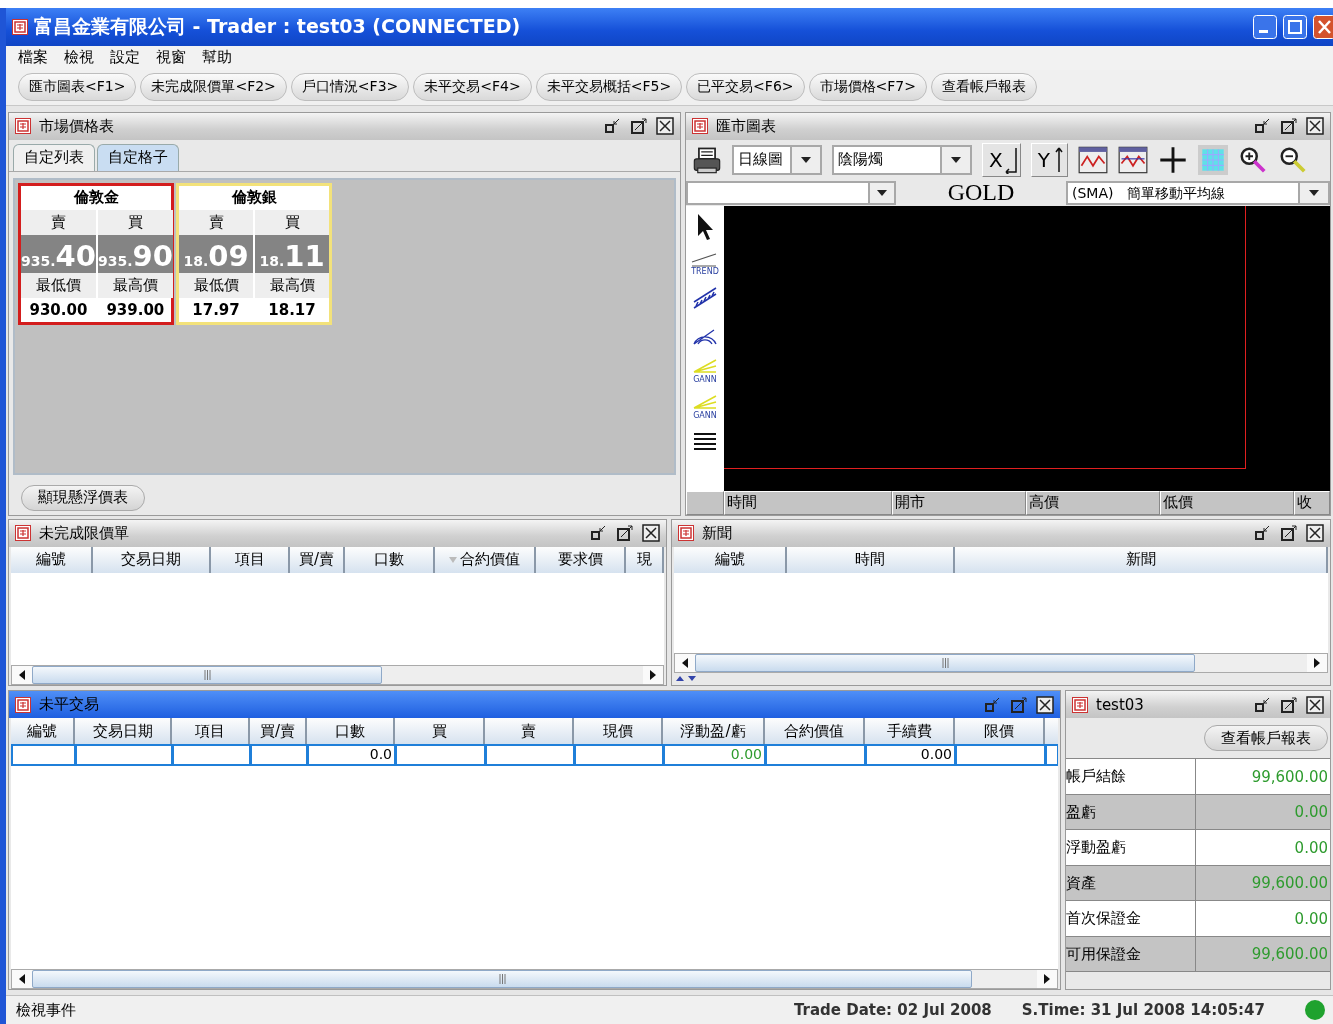 The width and height of the screenshot is (1333, 1024). Describe the element at coordinates (1172, 159) in the screenshot. I see `crosshair-icon` at that location.